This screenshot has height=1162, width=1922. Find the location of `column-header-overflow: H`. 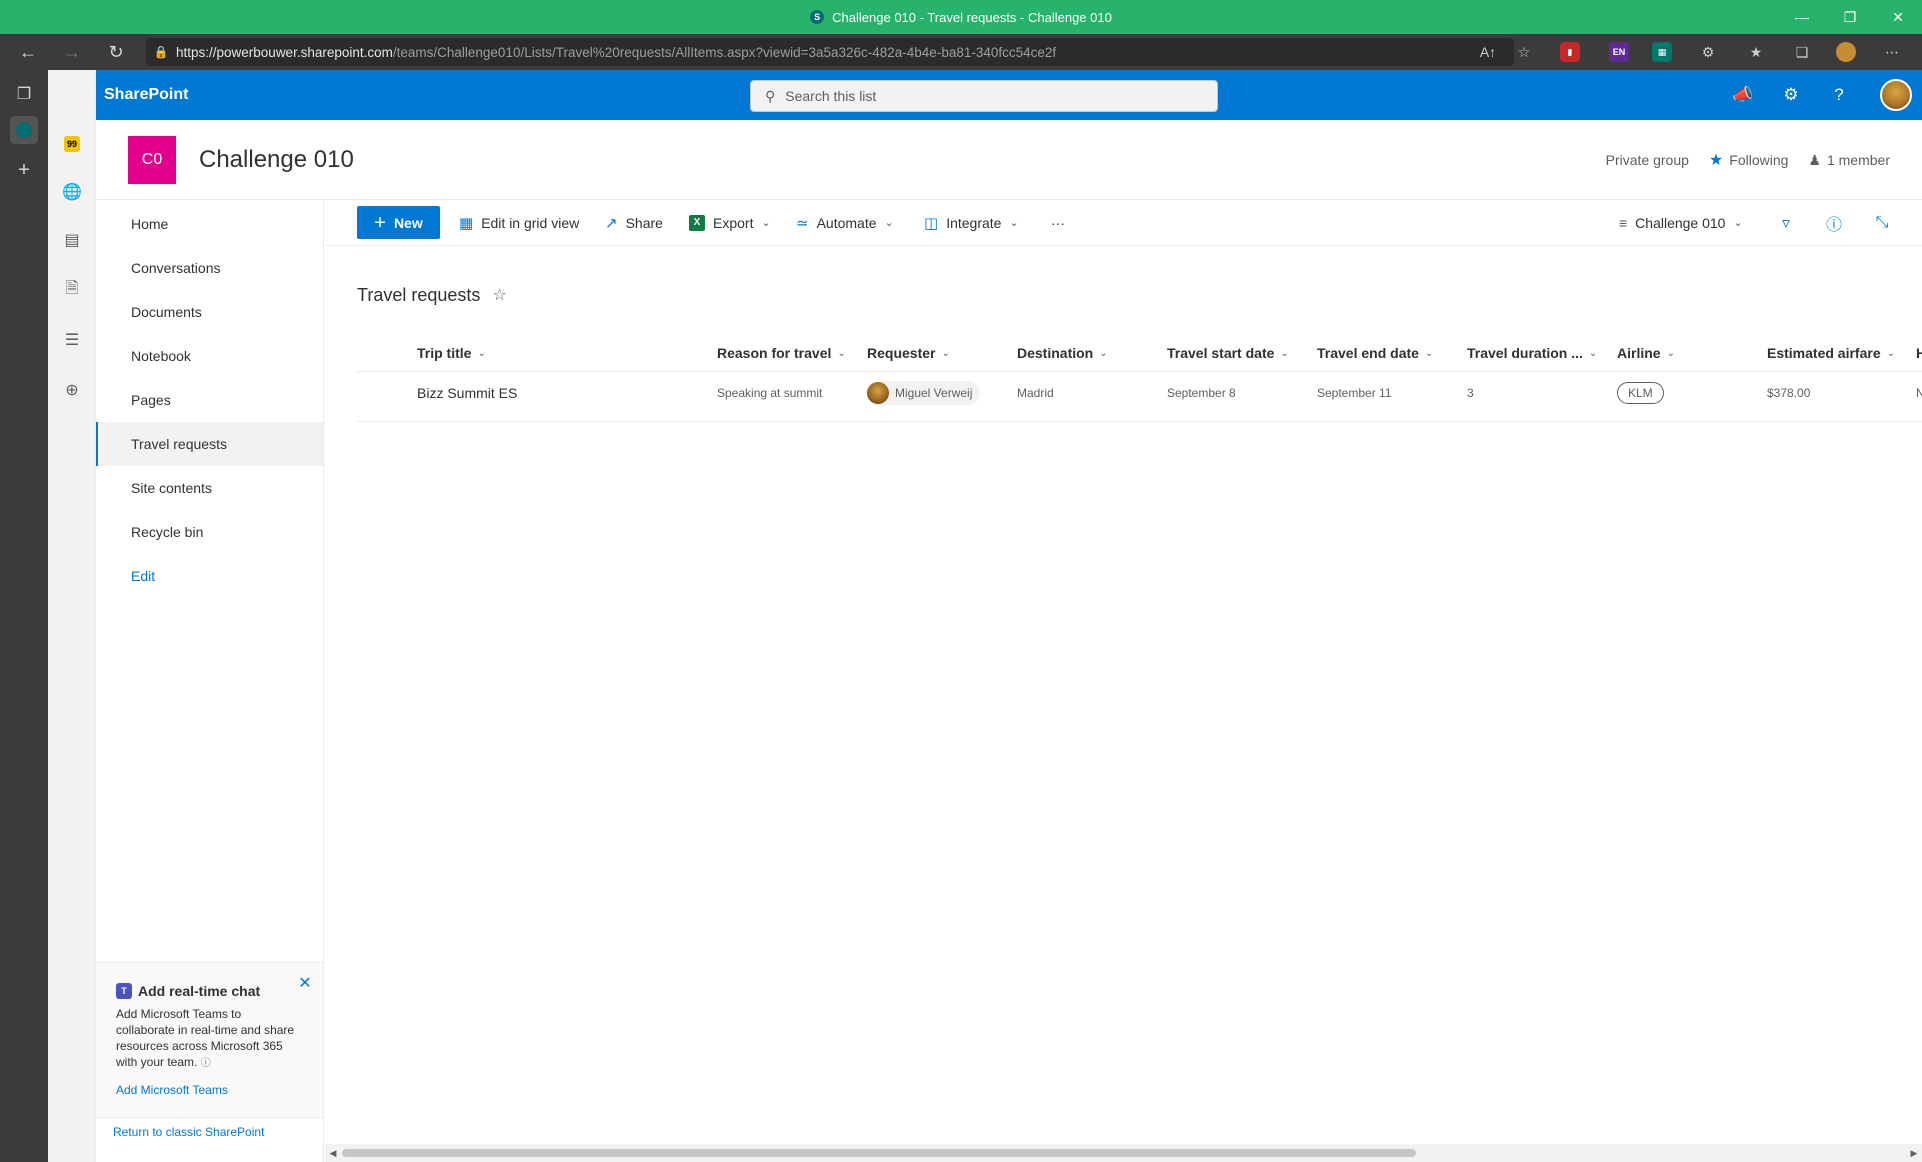

column-header-overflow: H is located at coordinates (1919, 353).